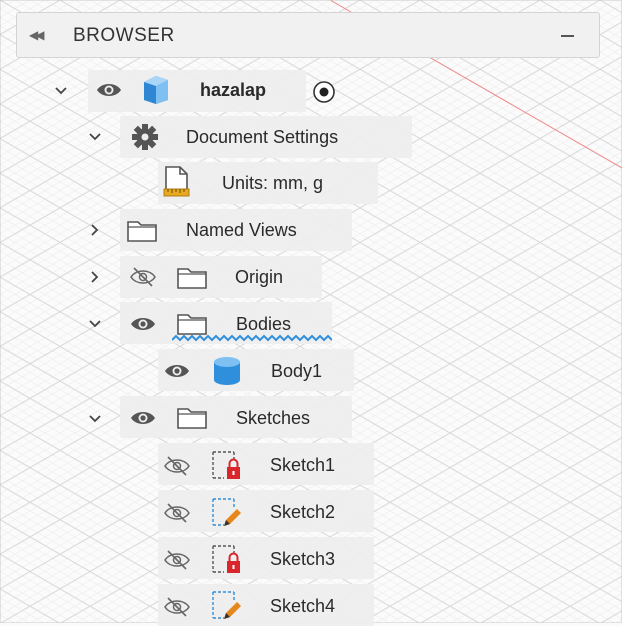 The width and height of the screenshot is (622, 626). Describe the element at coordinates (176, 181) in the screenshot. I see `document-units-icon` at that location.